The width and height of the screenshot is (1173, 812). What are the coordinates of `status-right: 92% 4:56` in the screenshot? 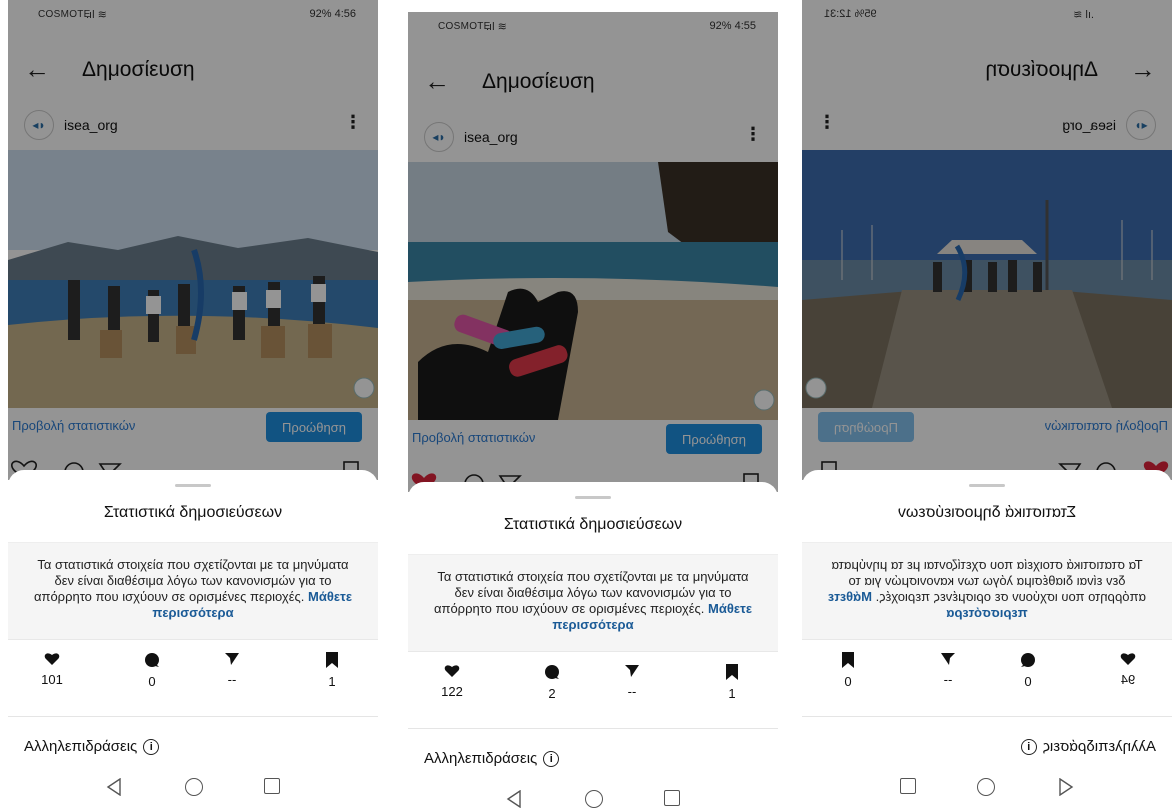 It's located at (332, 14).